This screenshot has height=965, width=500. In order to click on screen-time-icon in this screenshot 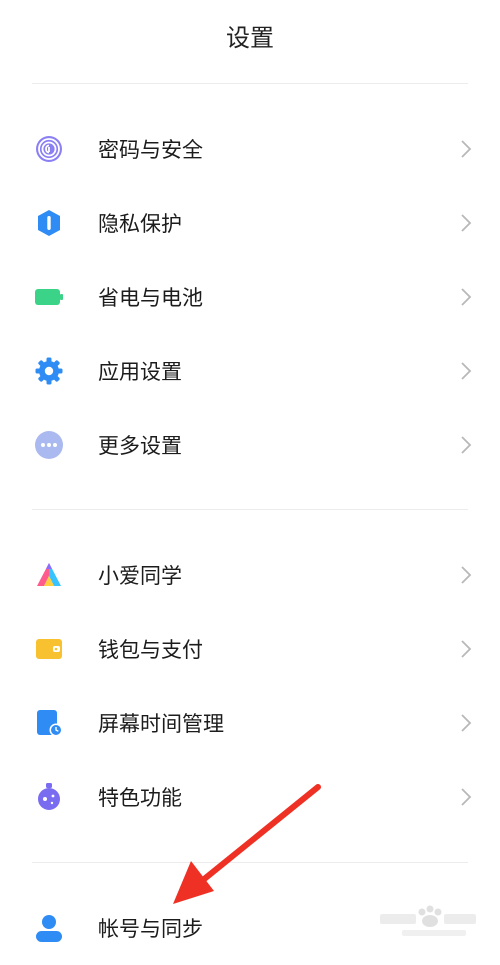, I will do `click(49, 723)`.